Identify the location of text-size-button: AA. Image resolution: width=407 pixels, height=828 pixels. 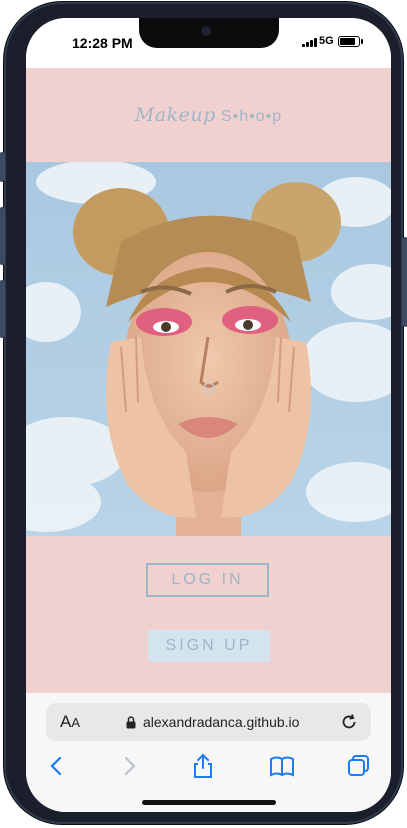
(70, 722).